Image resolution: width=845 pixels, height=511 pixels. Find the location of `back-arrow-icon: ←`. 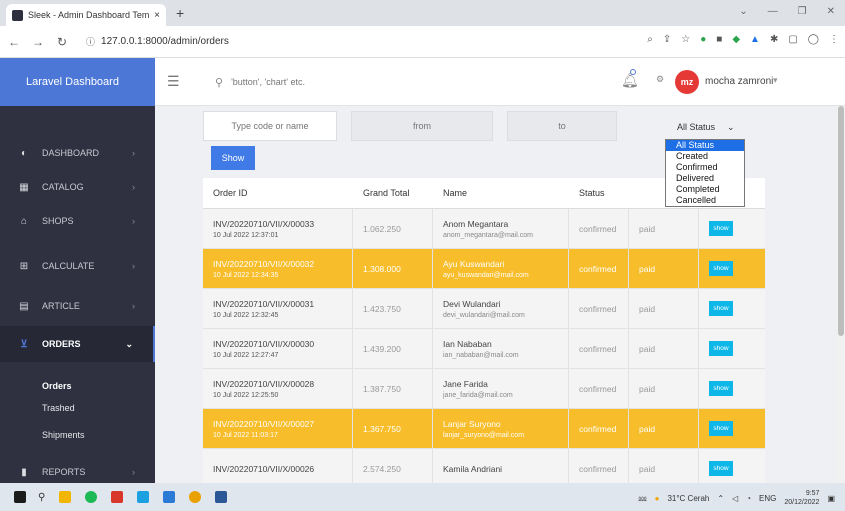

back-arrow-icon: ← is located at coordinates (14, 42).